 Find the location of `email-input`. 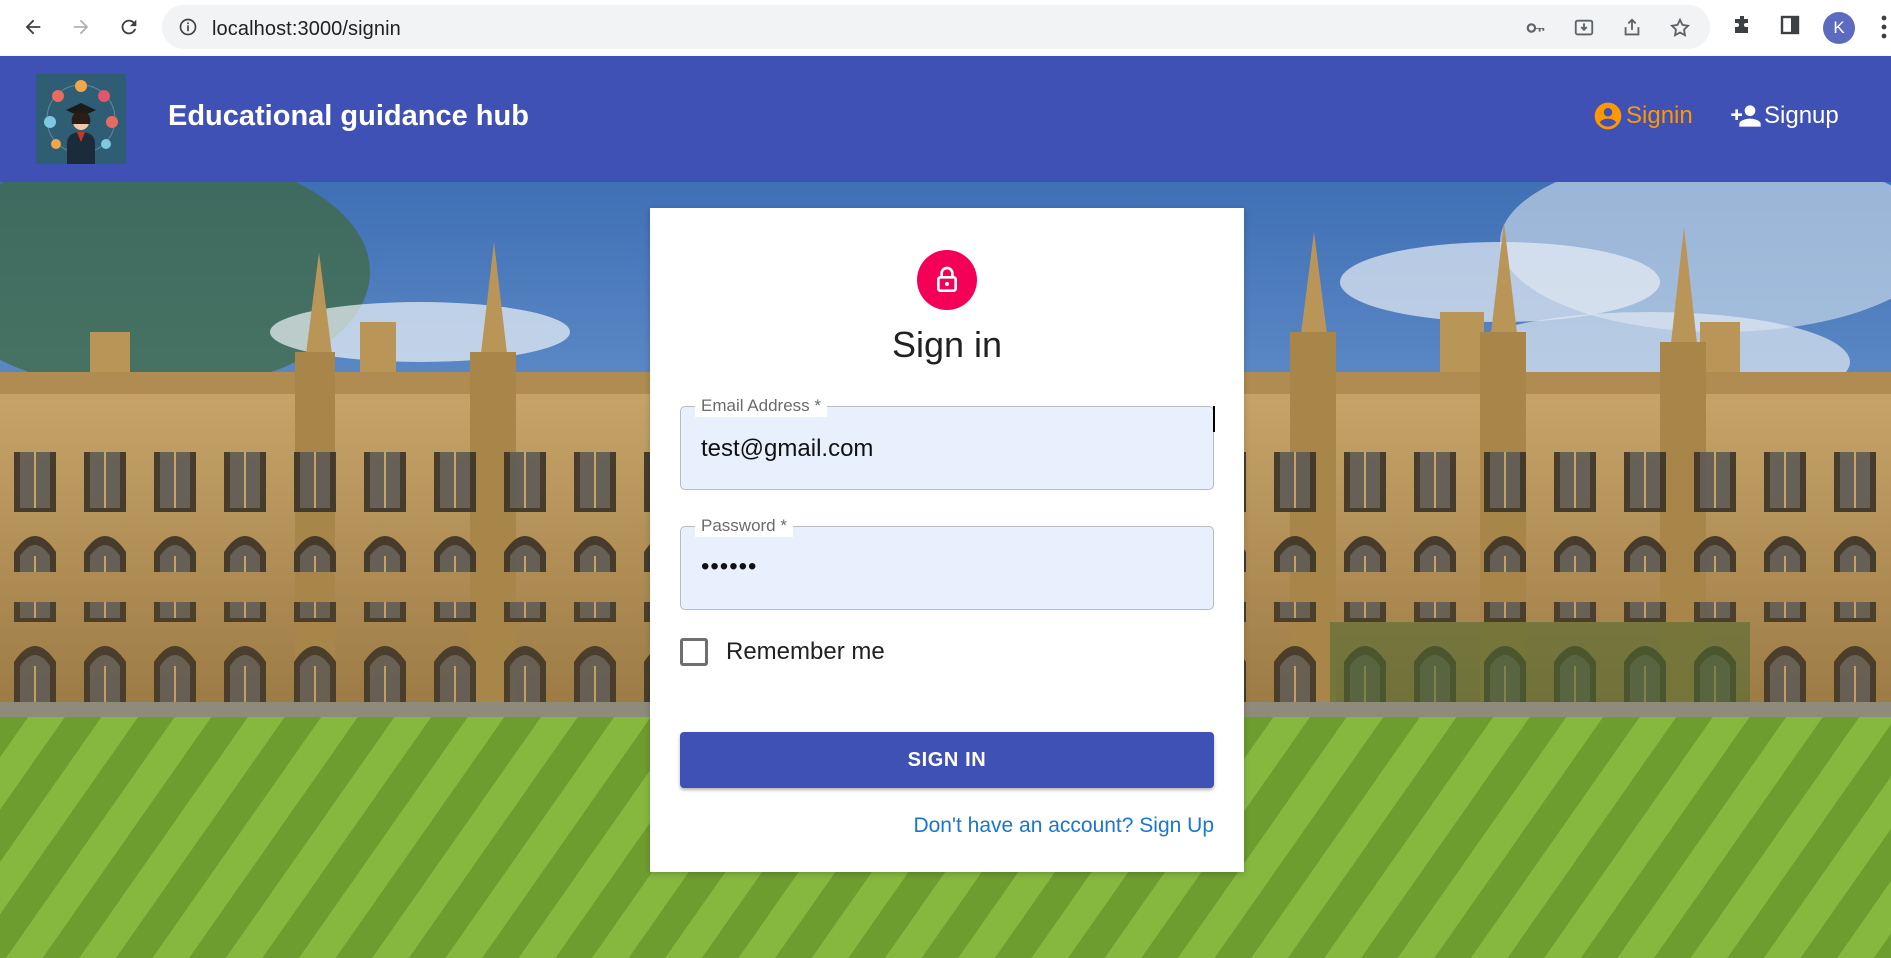

email-input is located at coordinates (946, 449).